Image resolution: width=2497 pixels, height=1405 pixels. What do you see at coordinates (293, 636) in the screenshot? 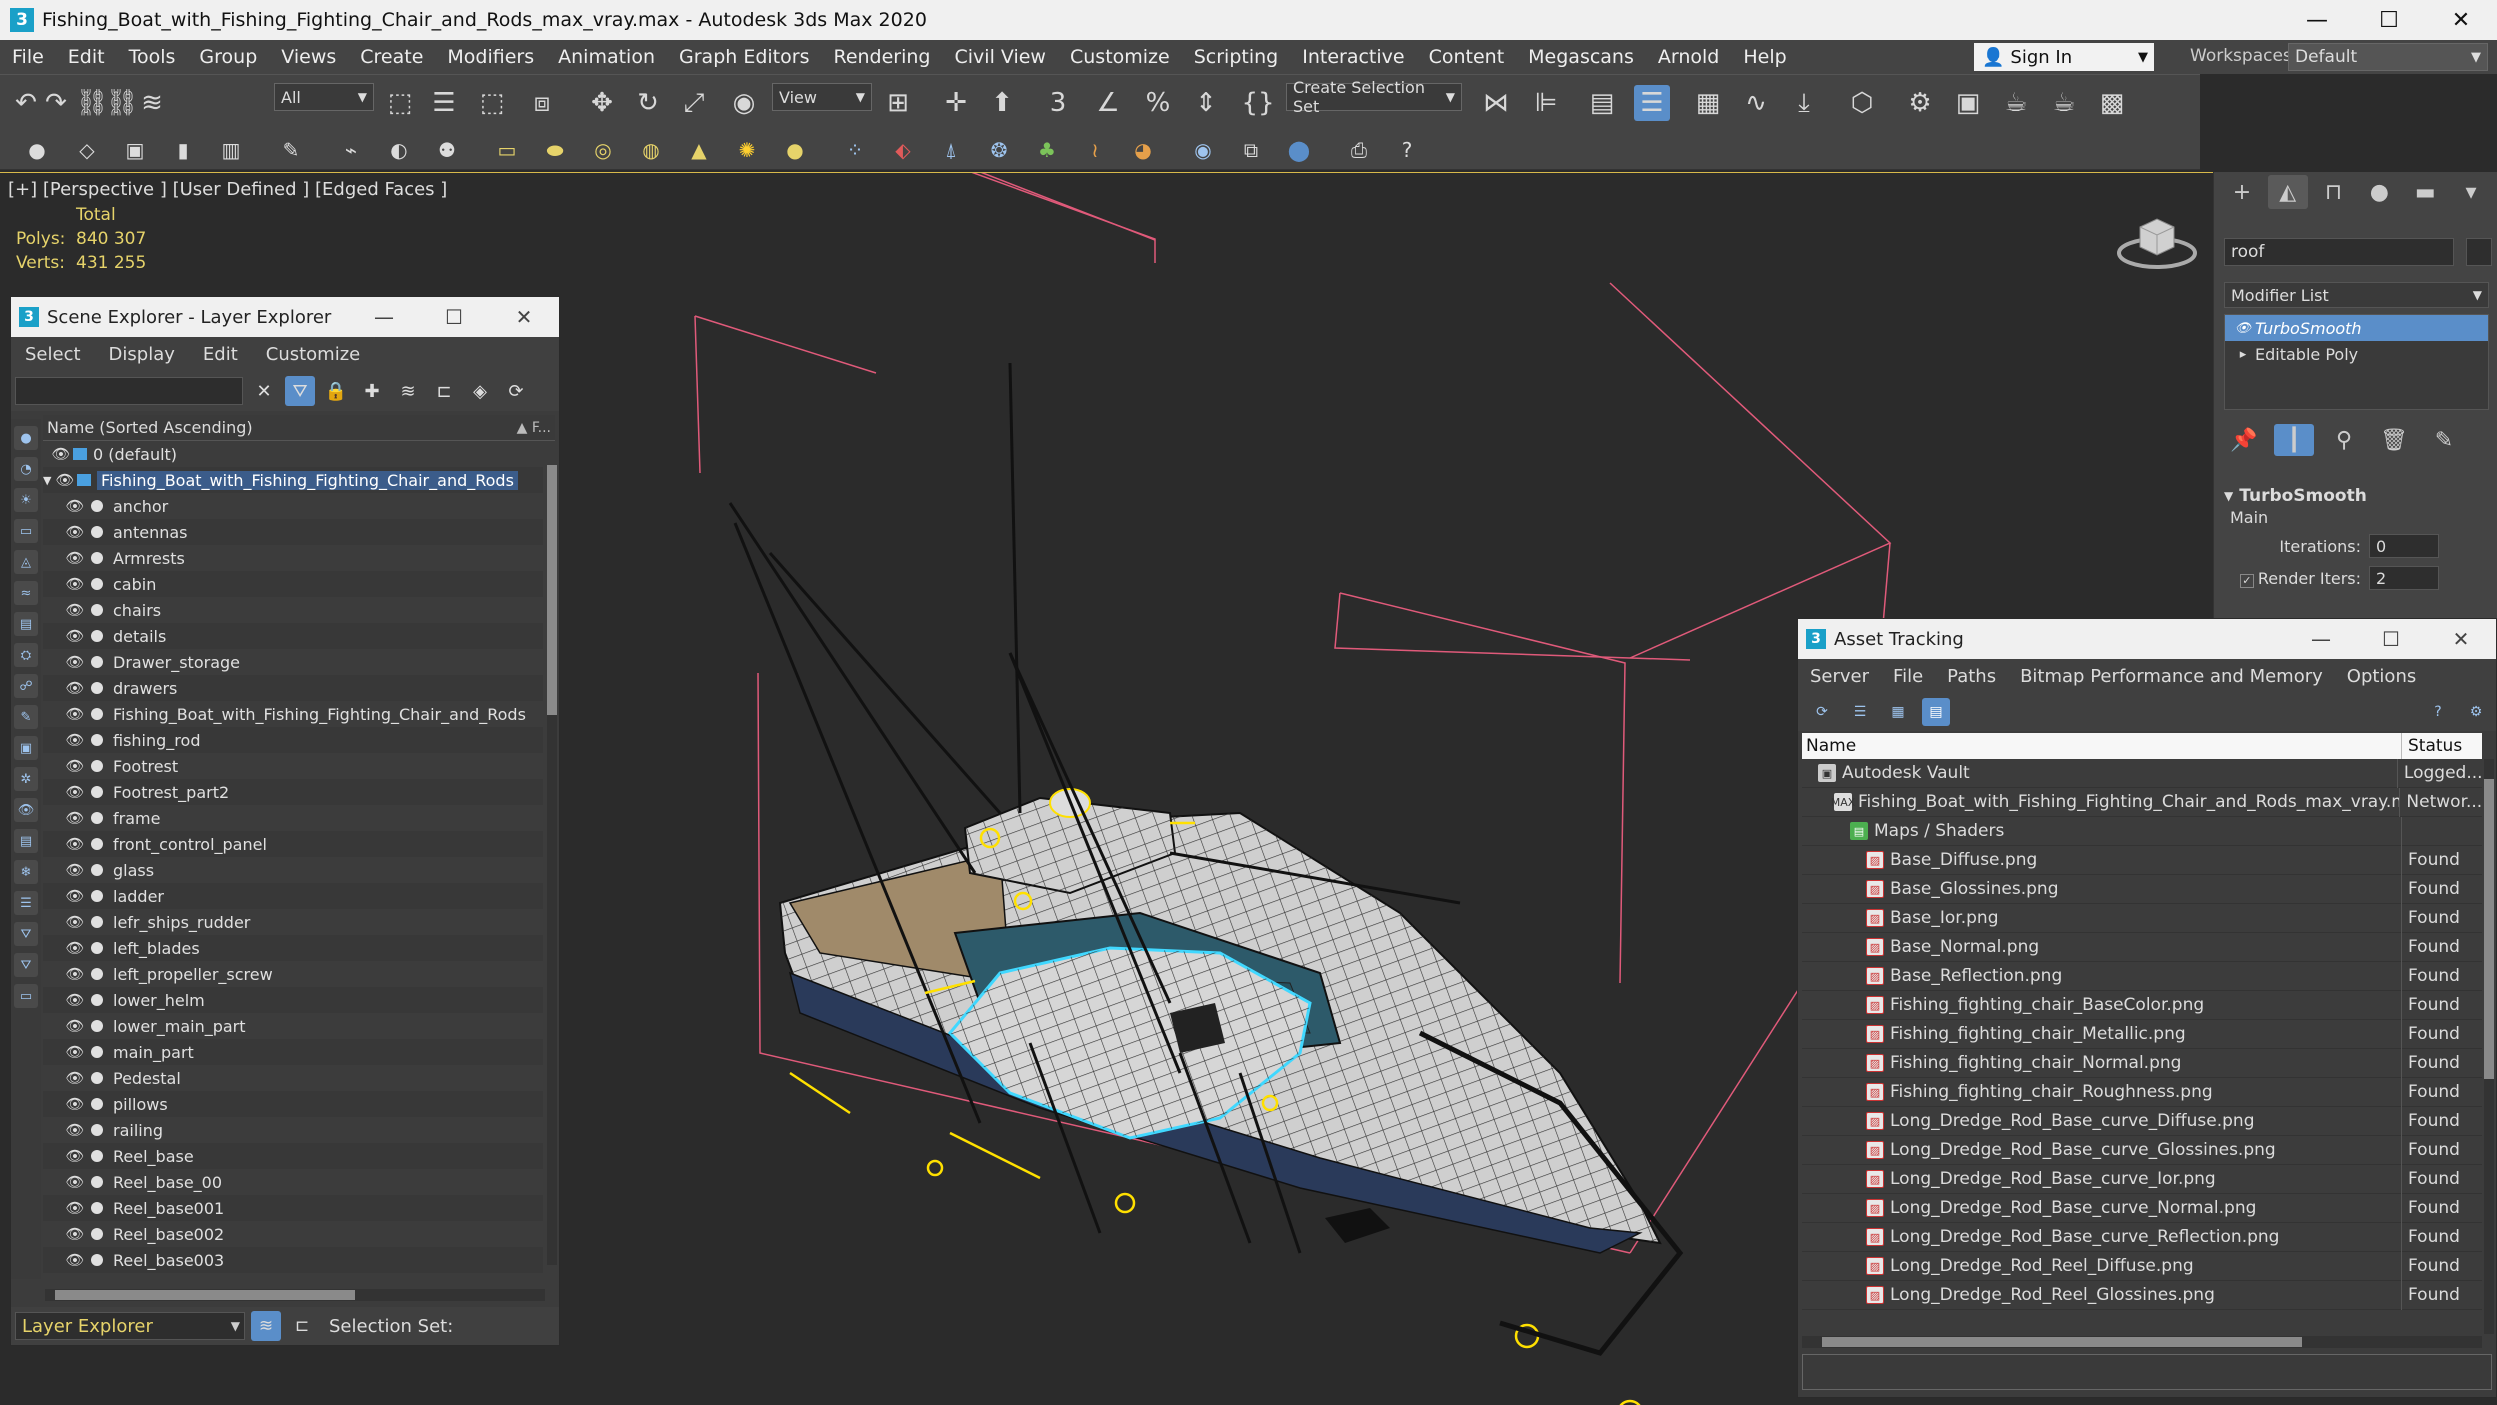
I see `list-item: 👁 details` at bounding box center [293, 636].